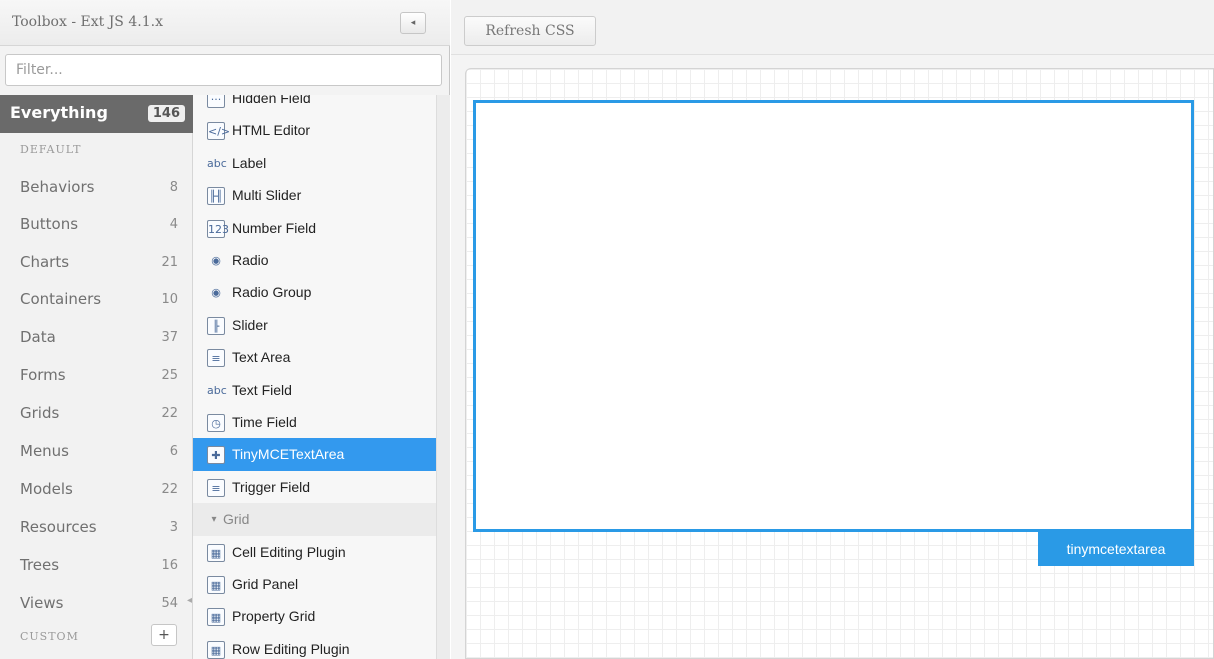 This screenshot has width=1214, height=659. I want to click on category-resources: Resources 3, so click(96, 528).